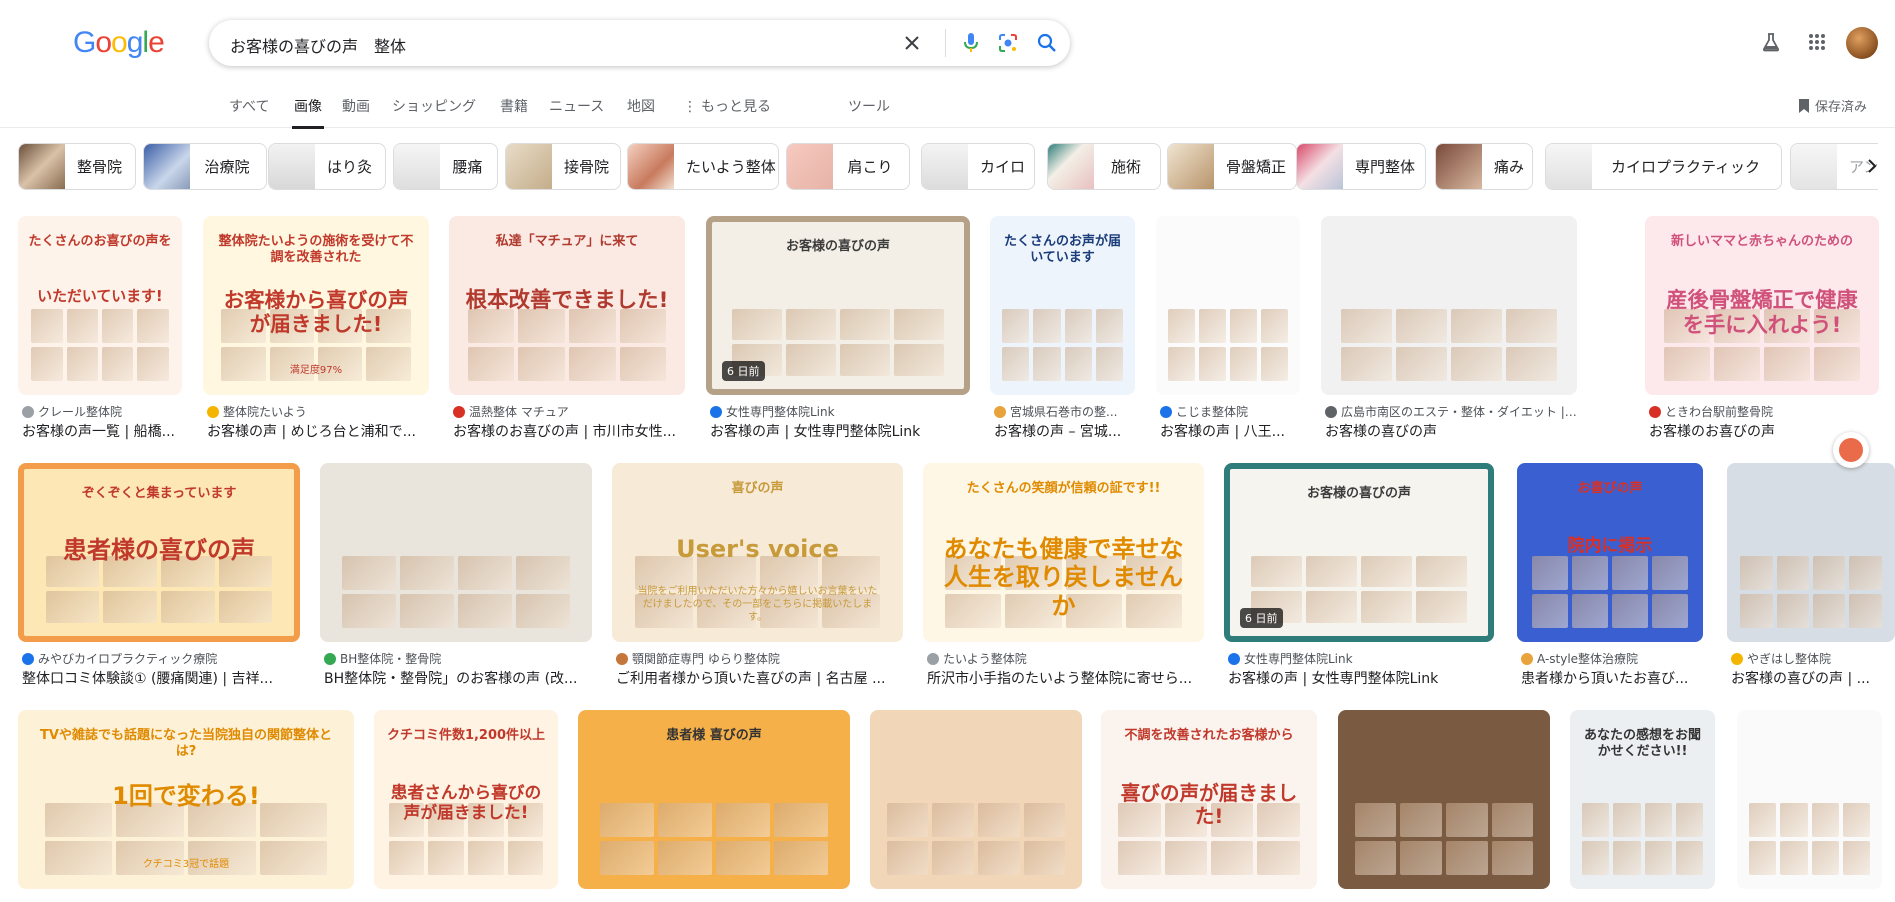  Describe the element at coordinates (1062, 305) in the screenshot. I see `result-thumbnail: たくさんのお声が届いています` at that location.